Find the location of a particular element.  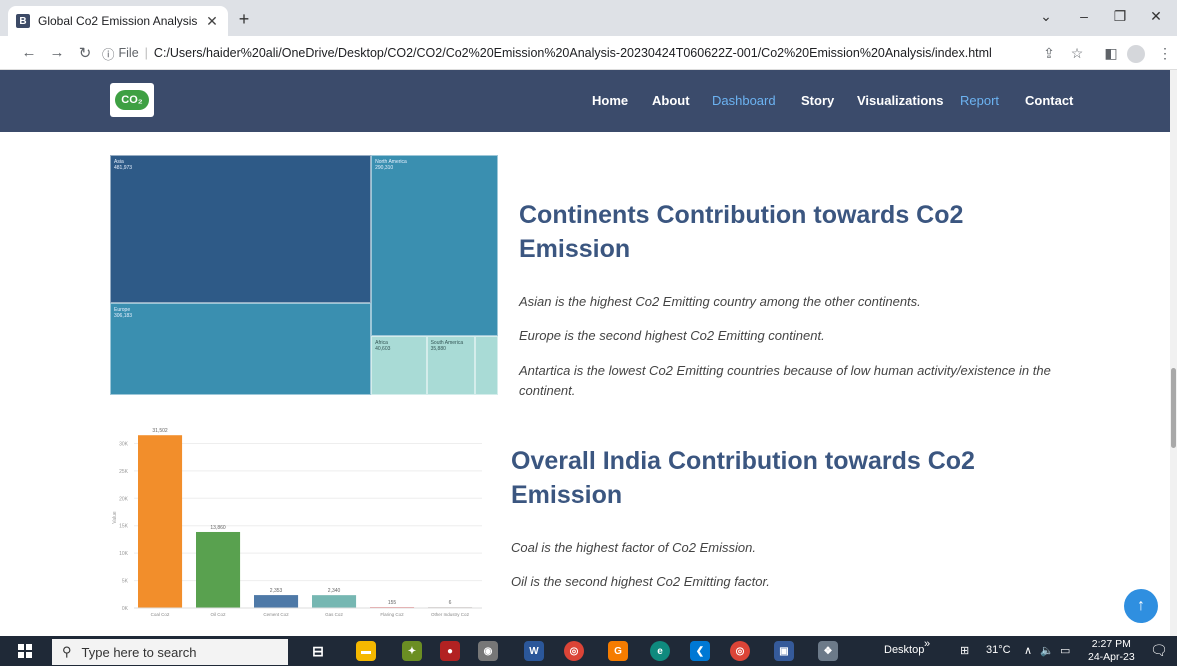

y-tick-label: 20K is located at coordinates (124, 499).